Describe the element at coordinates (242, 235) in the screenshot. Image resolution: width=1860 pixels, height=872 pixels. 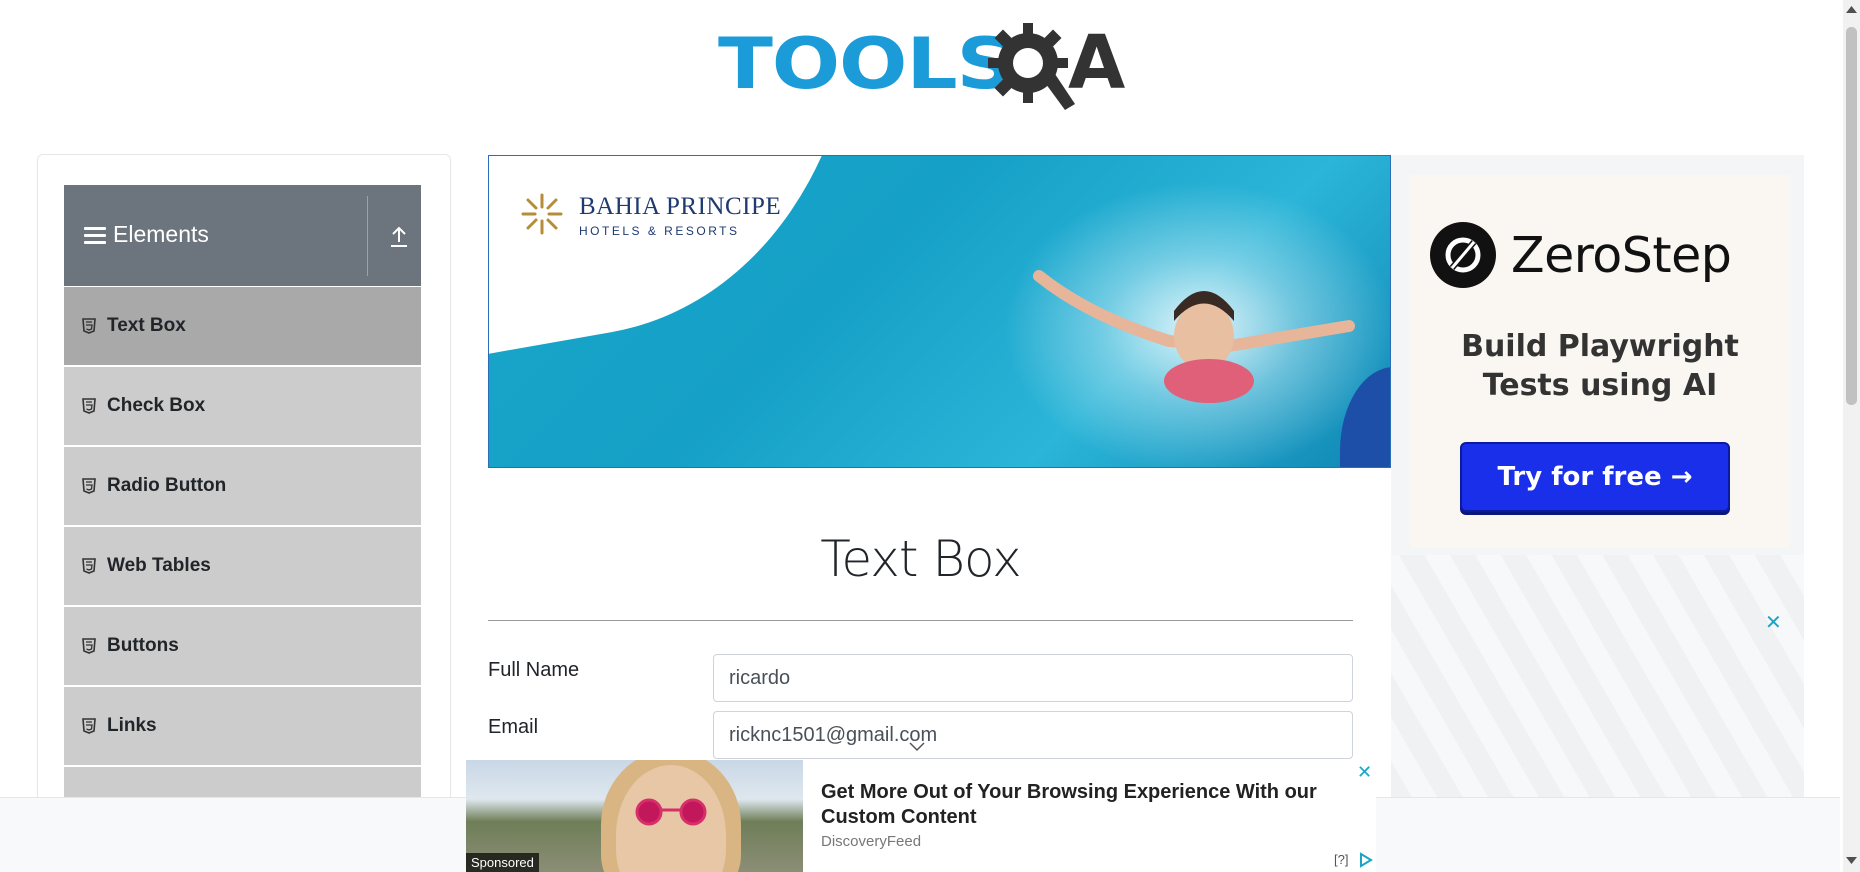
I see `sidebar-group-elements: Elements` at that location.